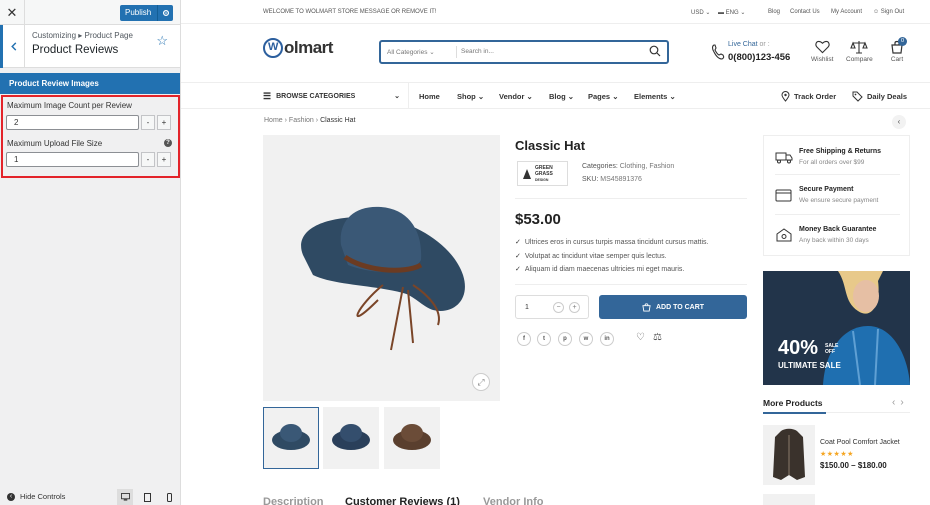 The image size is (930, 505). What do you see at coordinates (759, 57) in the screenshot?
I see `phone-number: 0(800)123-456` at bounding box center [759, 57].